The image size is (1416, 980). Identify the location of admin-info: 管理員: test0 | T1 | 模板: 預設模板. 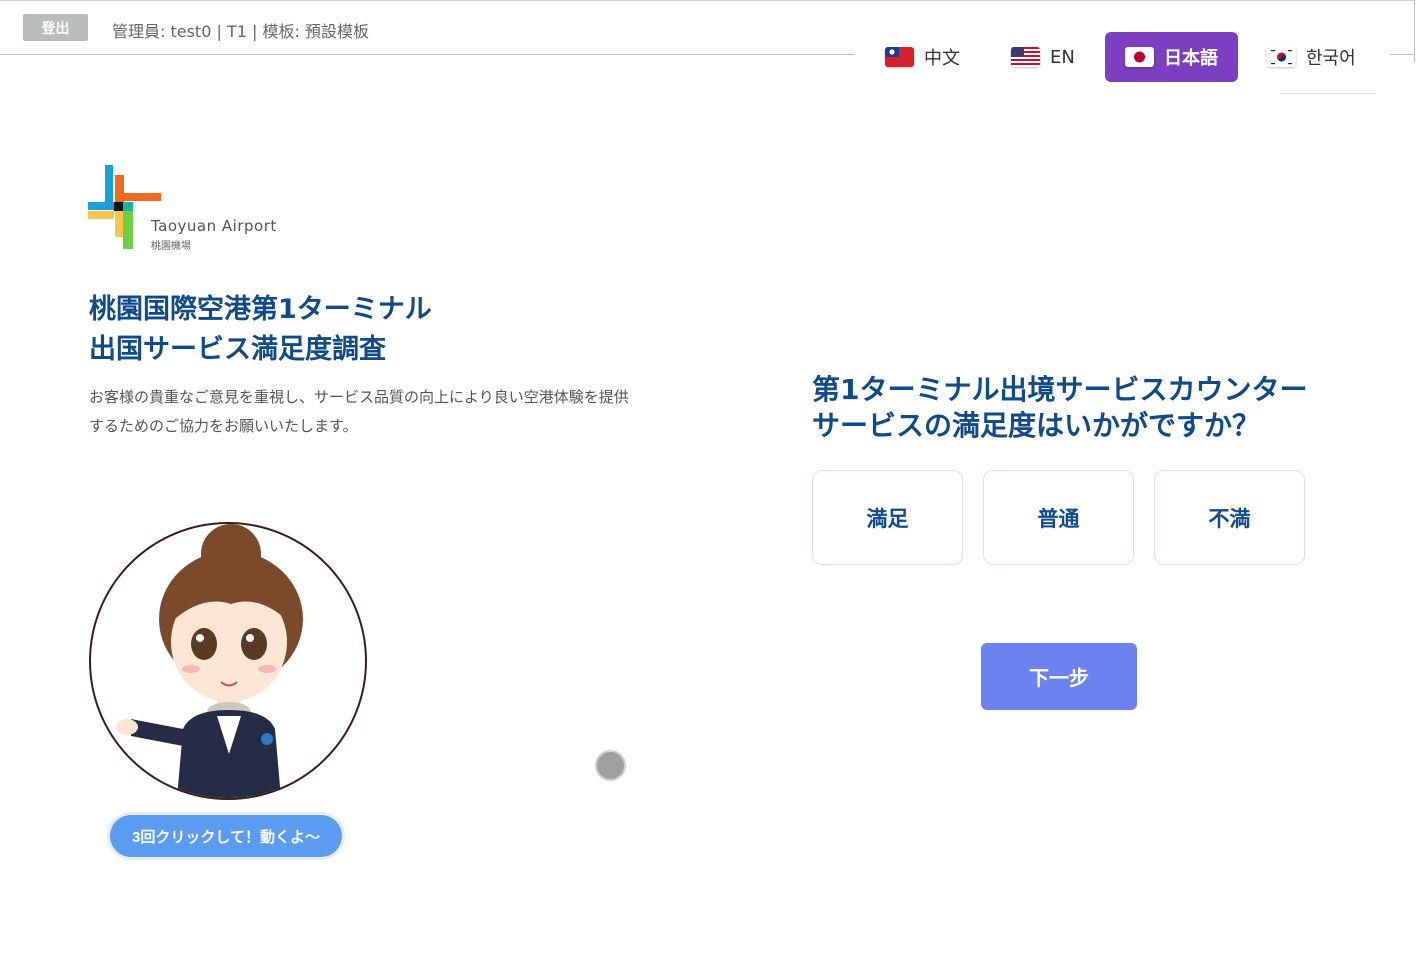
(240, 31).